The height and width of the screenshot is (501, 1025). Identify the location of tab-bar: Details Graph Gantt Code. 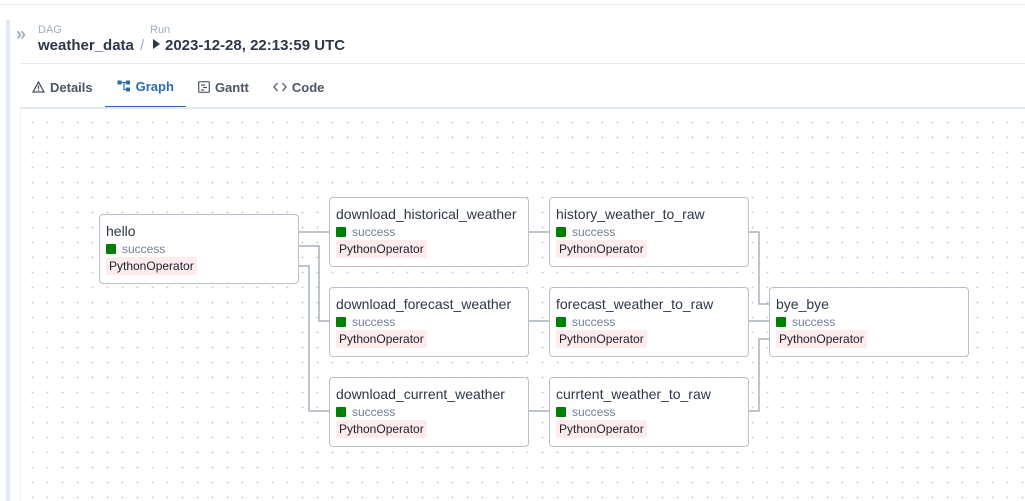
(178, 87).